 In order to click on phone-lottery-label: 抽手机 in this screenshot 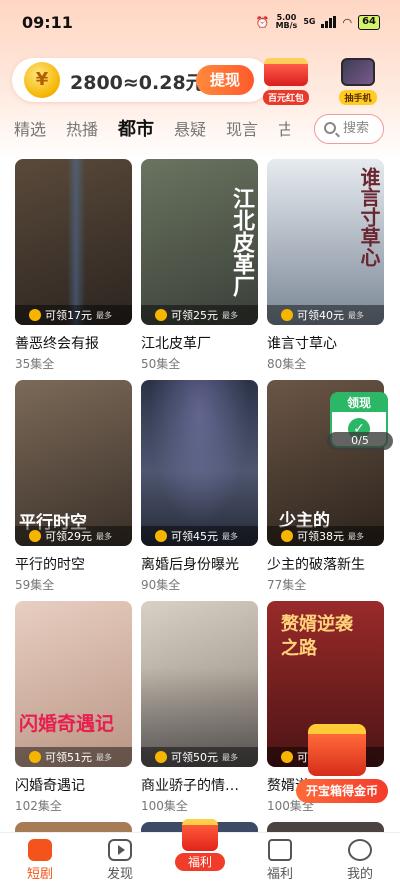, I will do `click(358, 97)`.